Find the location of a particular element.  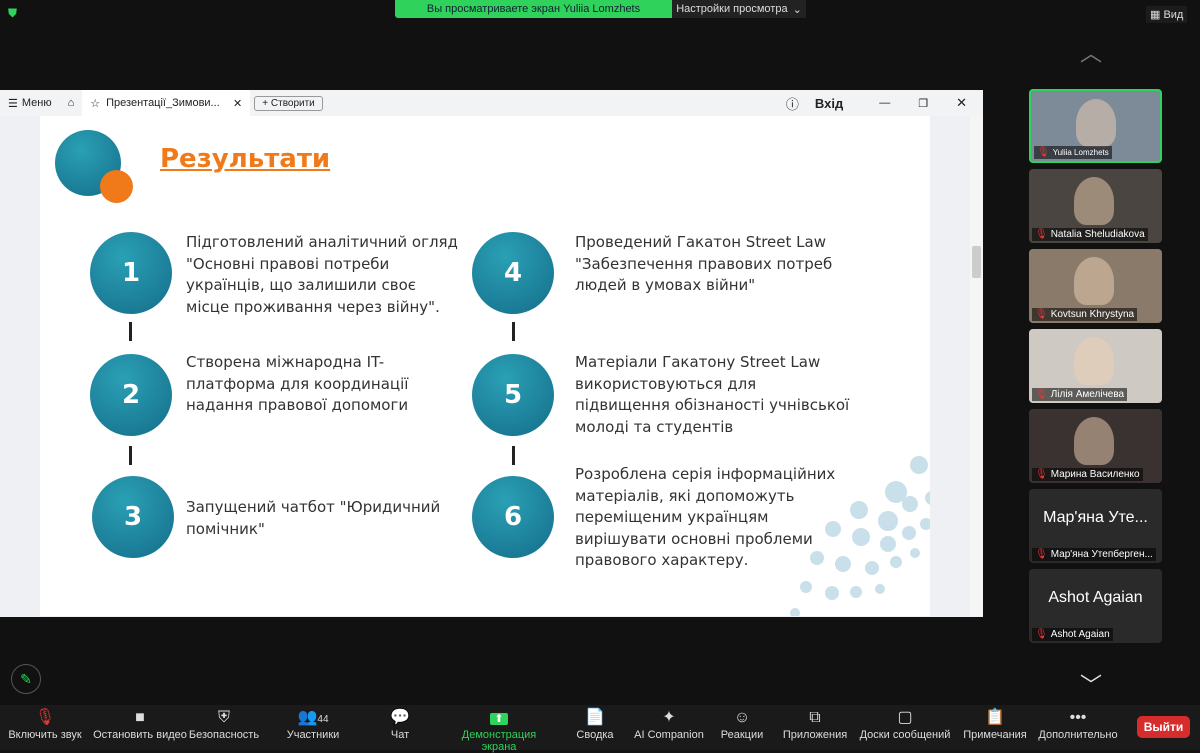

participant-name: Kovtsun Khrystyna is located at coordinates (1092, 314).